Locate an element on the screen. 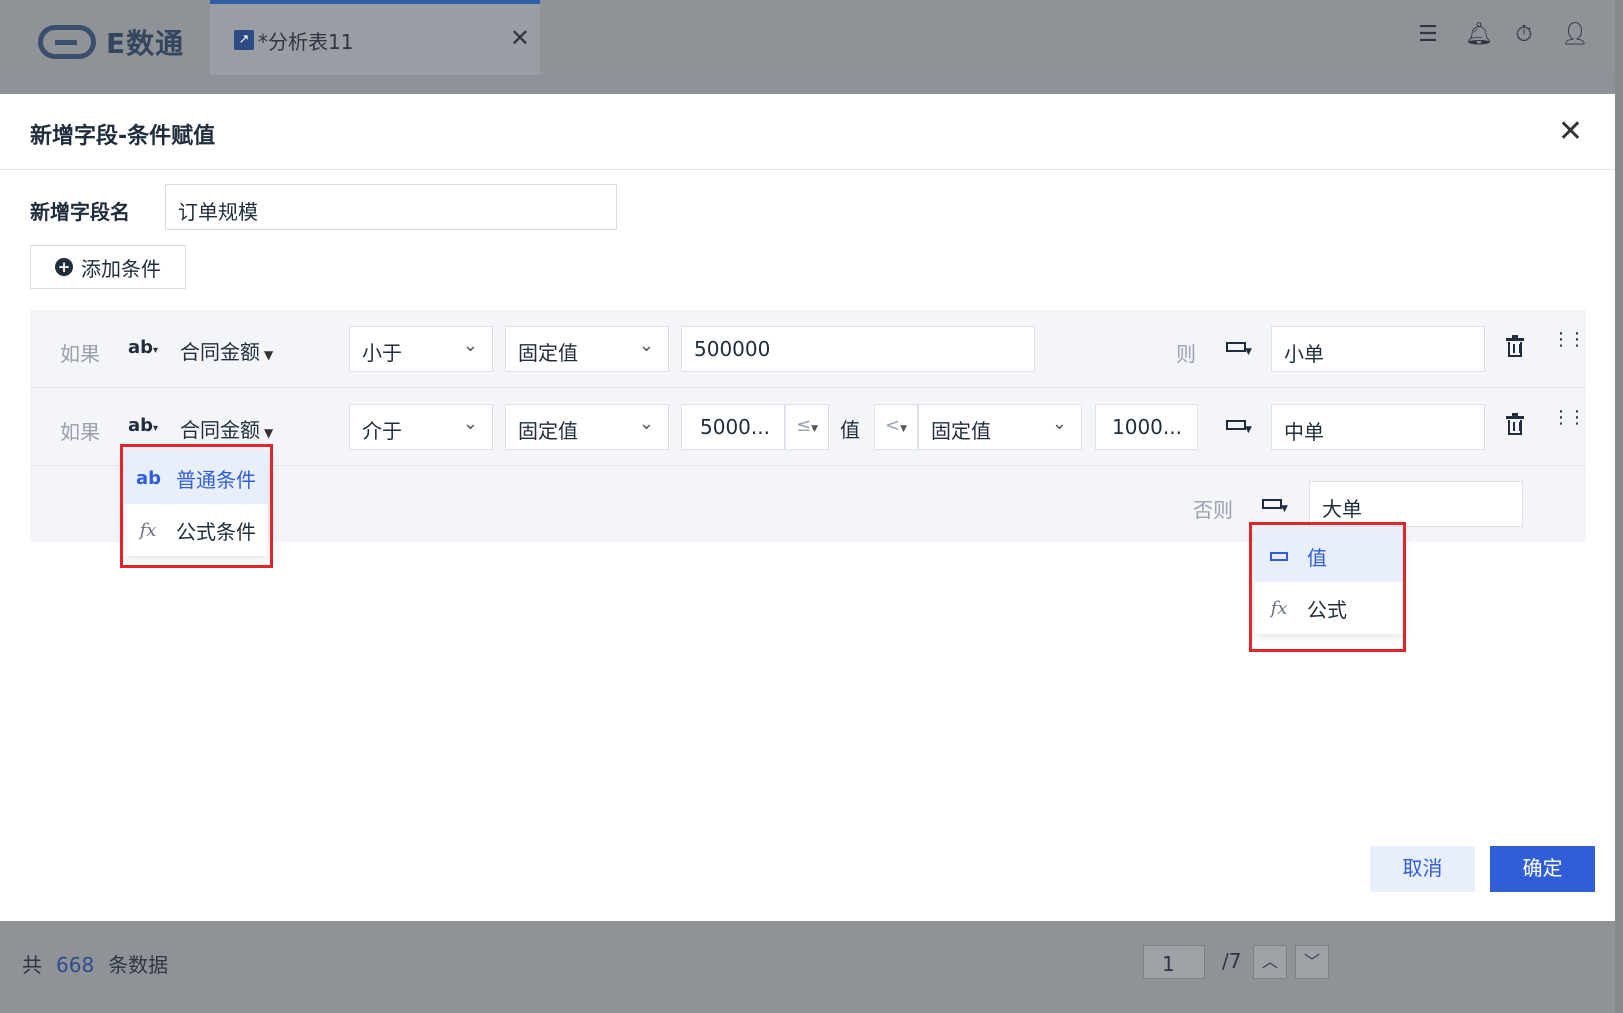 The width and height of the screenshot is (1623, 1013). else-result-type-toggle: ▼ is located at coordinates (1275, 504).